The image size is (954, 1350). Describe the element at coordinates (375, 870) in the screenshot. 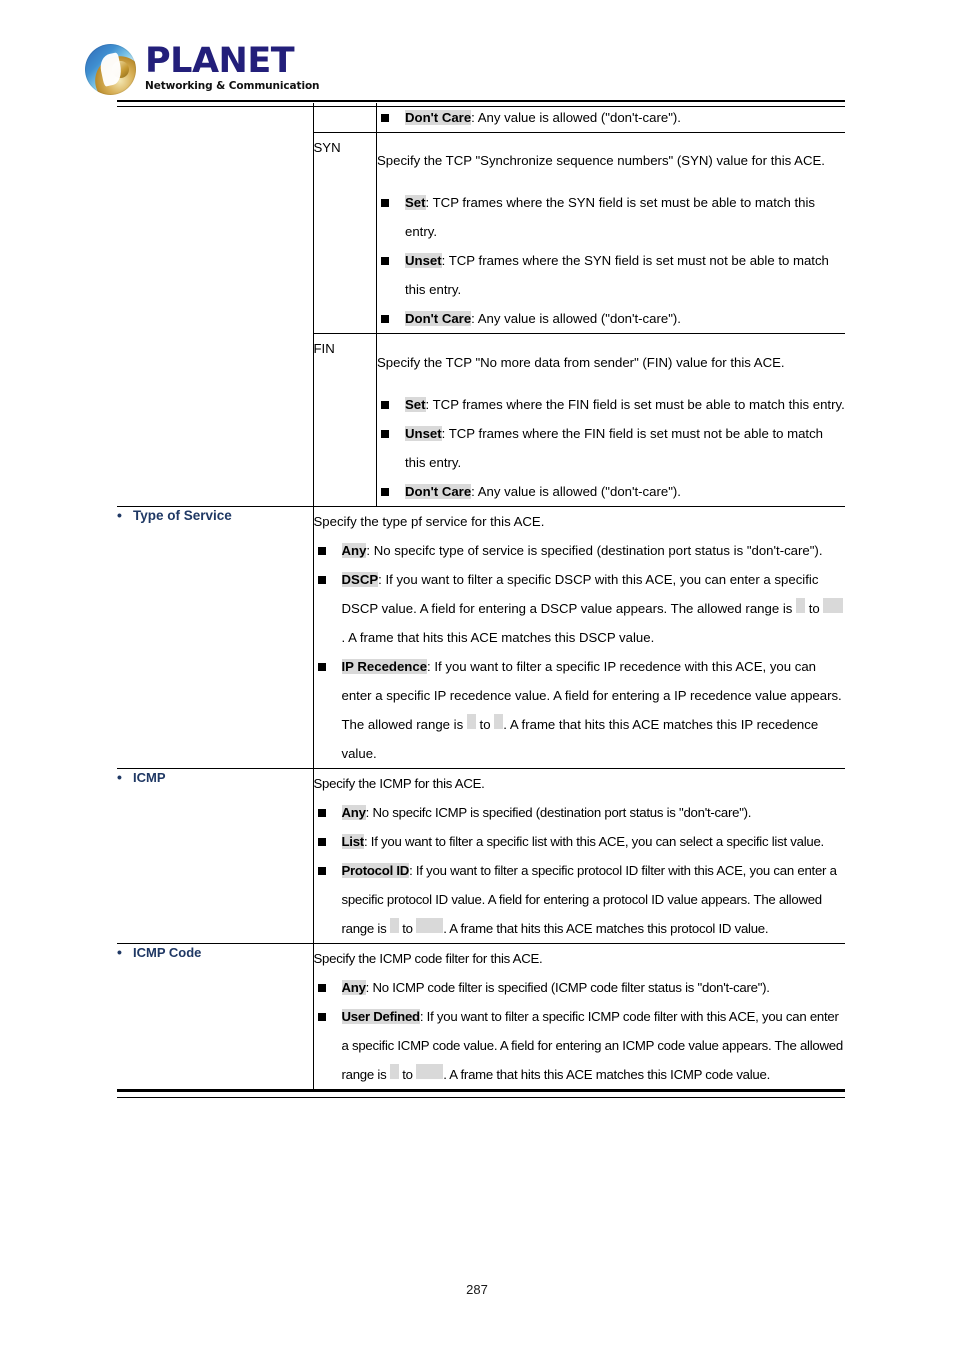

I see `term-highlight: Protocol ID` at that location.